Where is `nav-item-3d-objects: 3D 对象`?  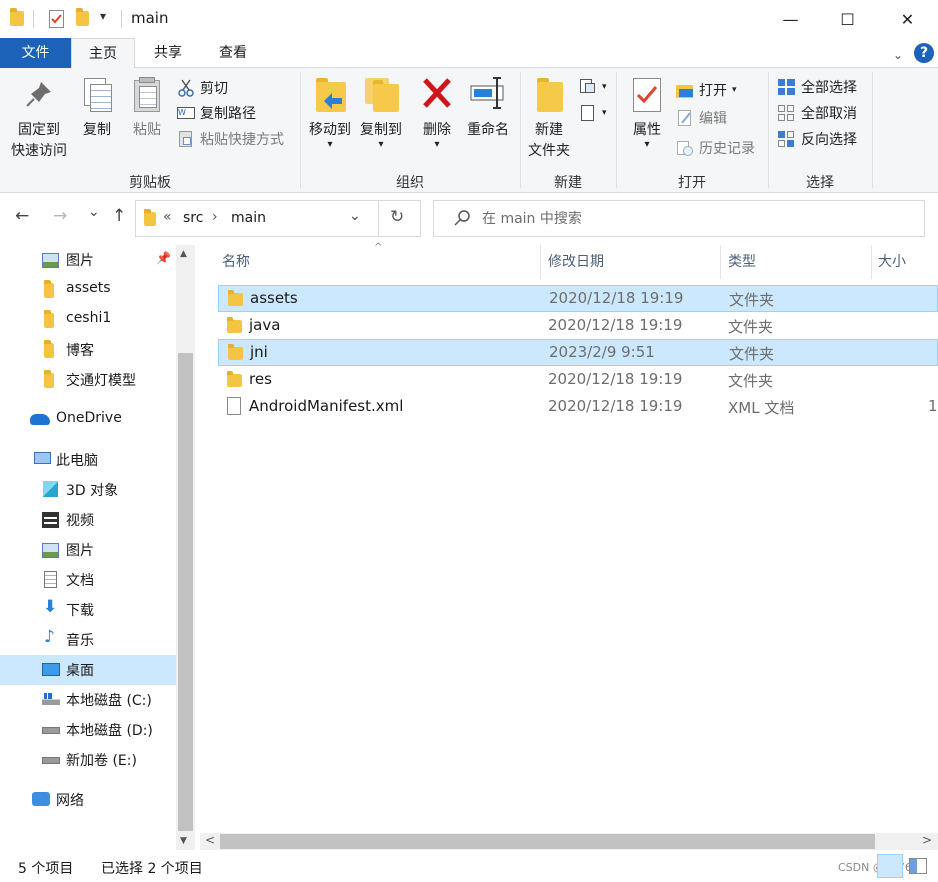
nav-item-3d-objects: 3D 对象 is located at coordinates (88, 490).